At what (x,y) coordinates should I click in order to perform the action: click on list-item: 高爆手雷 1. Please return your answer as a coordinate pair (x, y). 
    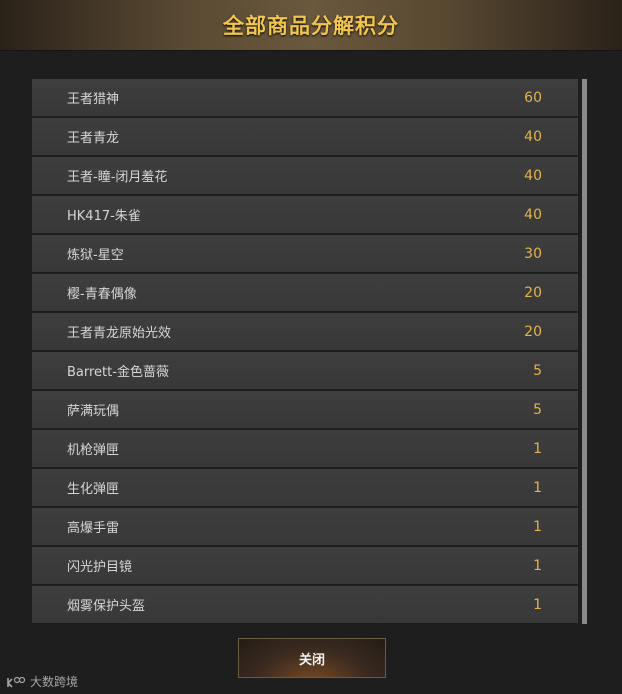
    Looking at the image, I should click on (305, 526).